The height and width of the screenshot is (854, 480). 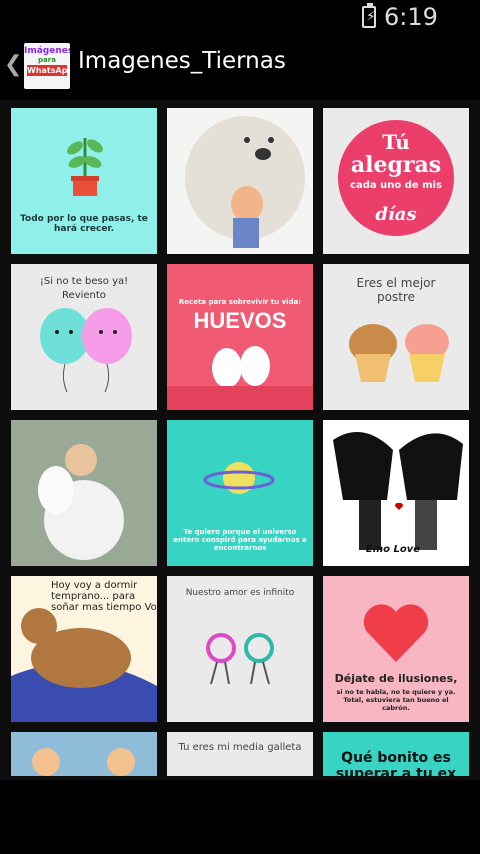 I want to click on app-logo: Imágenes para WhatsApp, so click(x=47, y=66).